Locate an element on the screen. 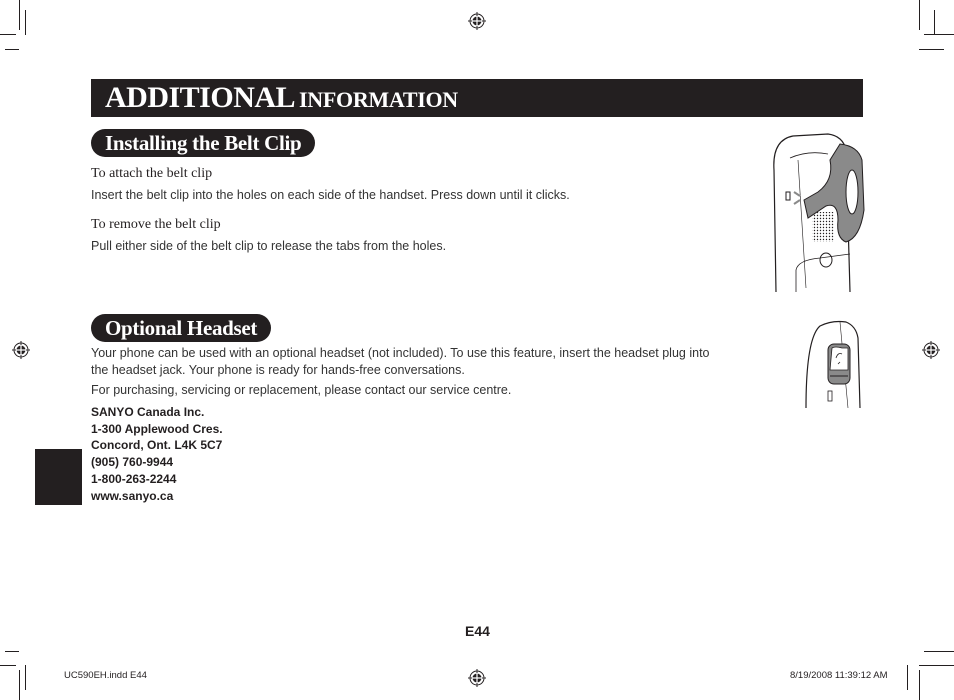 The height and width of the screenshot is (700, 954). attach-heading: To attach the belt clip is located at coordinates (152, 173).